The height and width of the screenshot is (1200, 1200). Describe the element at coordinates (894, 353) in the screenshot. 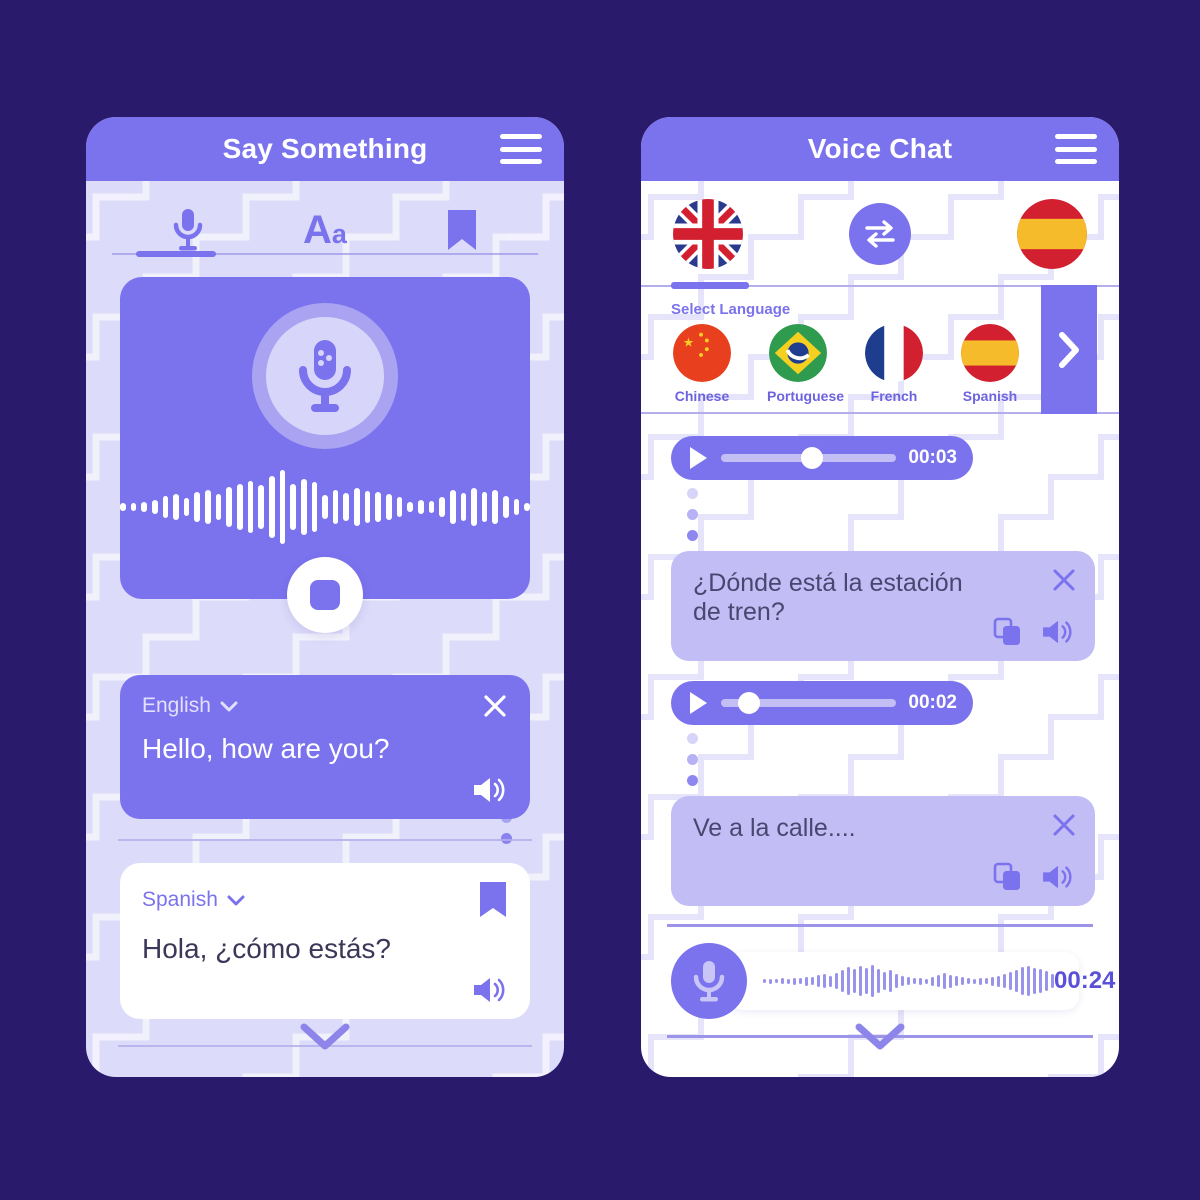

I see `france-flag` at that location.